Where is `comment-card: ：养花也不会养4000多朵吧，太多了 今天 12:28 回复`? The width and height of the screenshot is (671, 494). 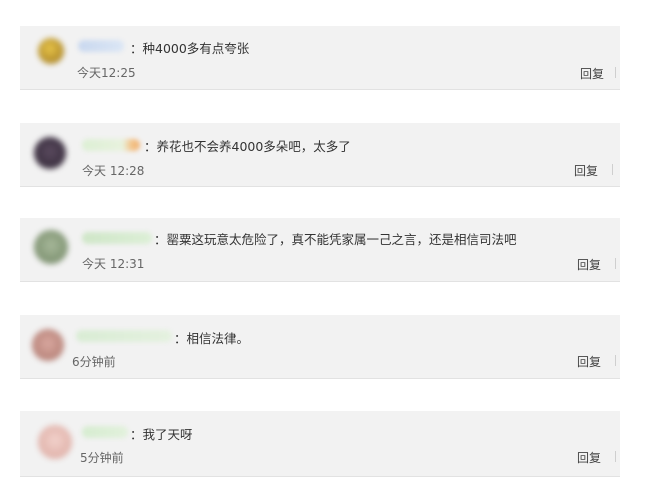 comment-card: ：养花也不会养4000多朵吧，太多了 今天 12:28 回复 is located at coordinates (320, 155).